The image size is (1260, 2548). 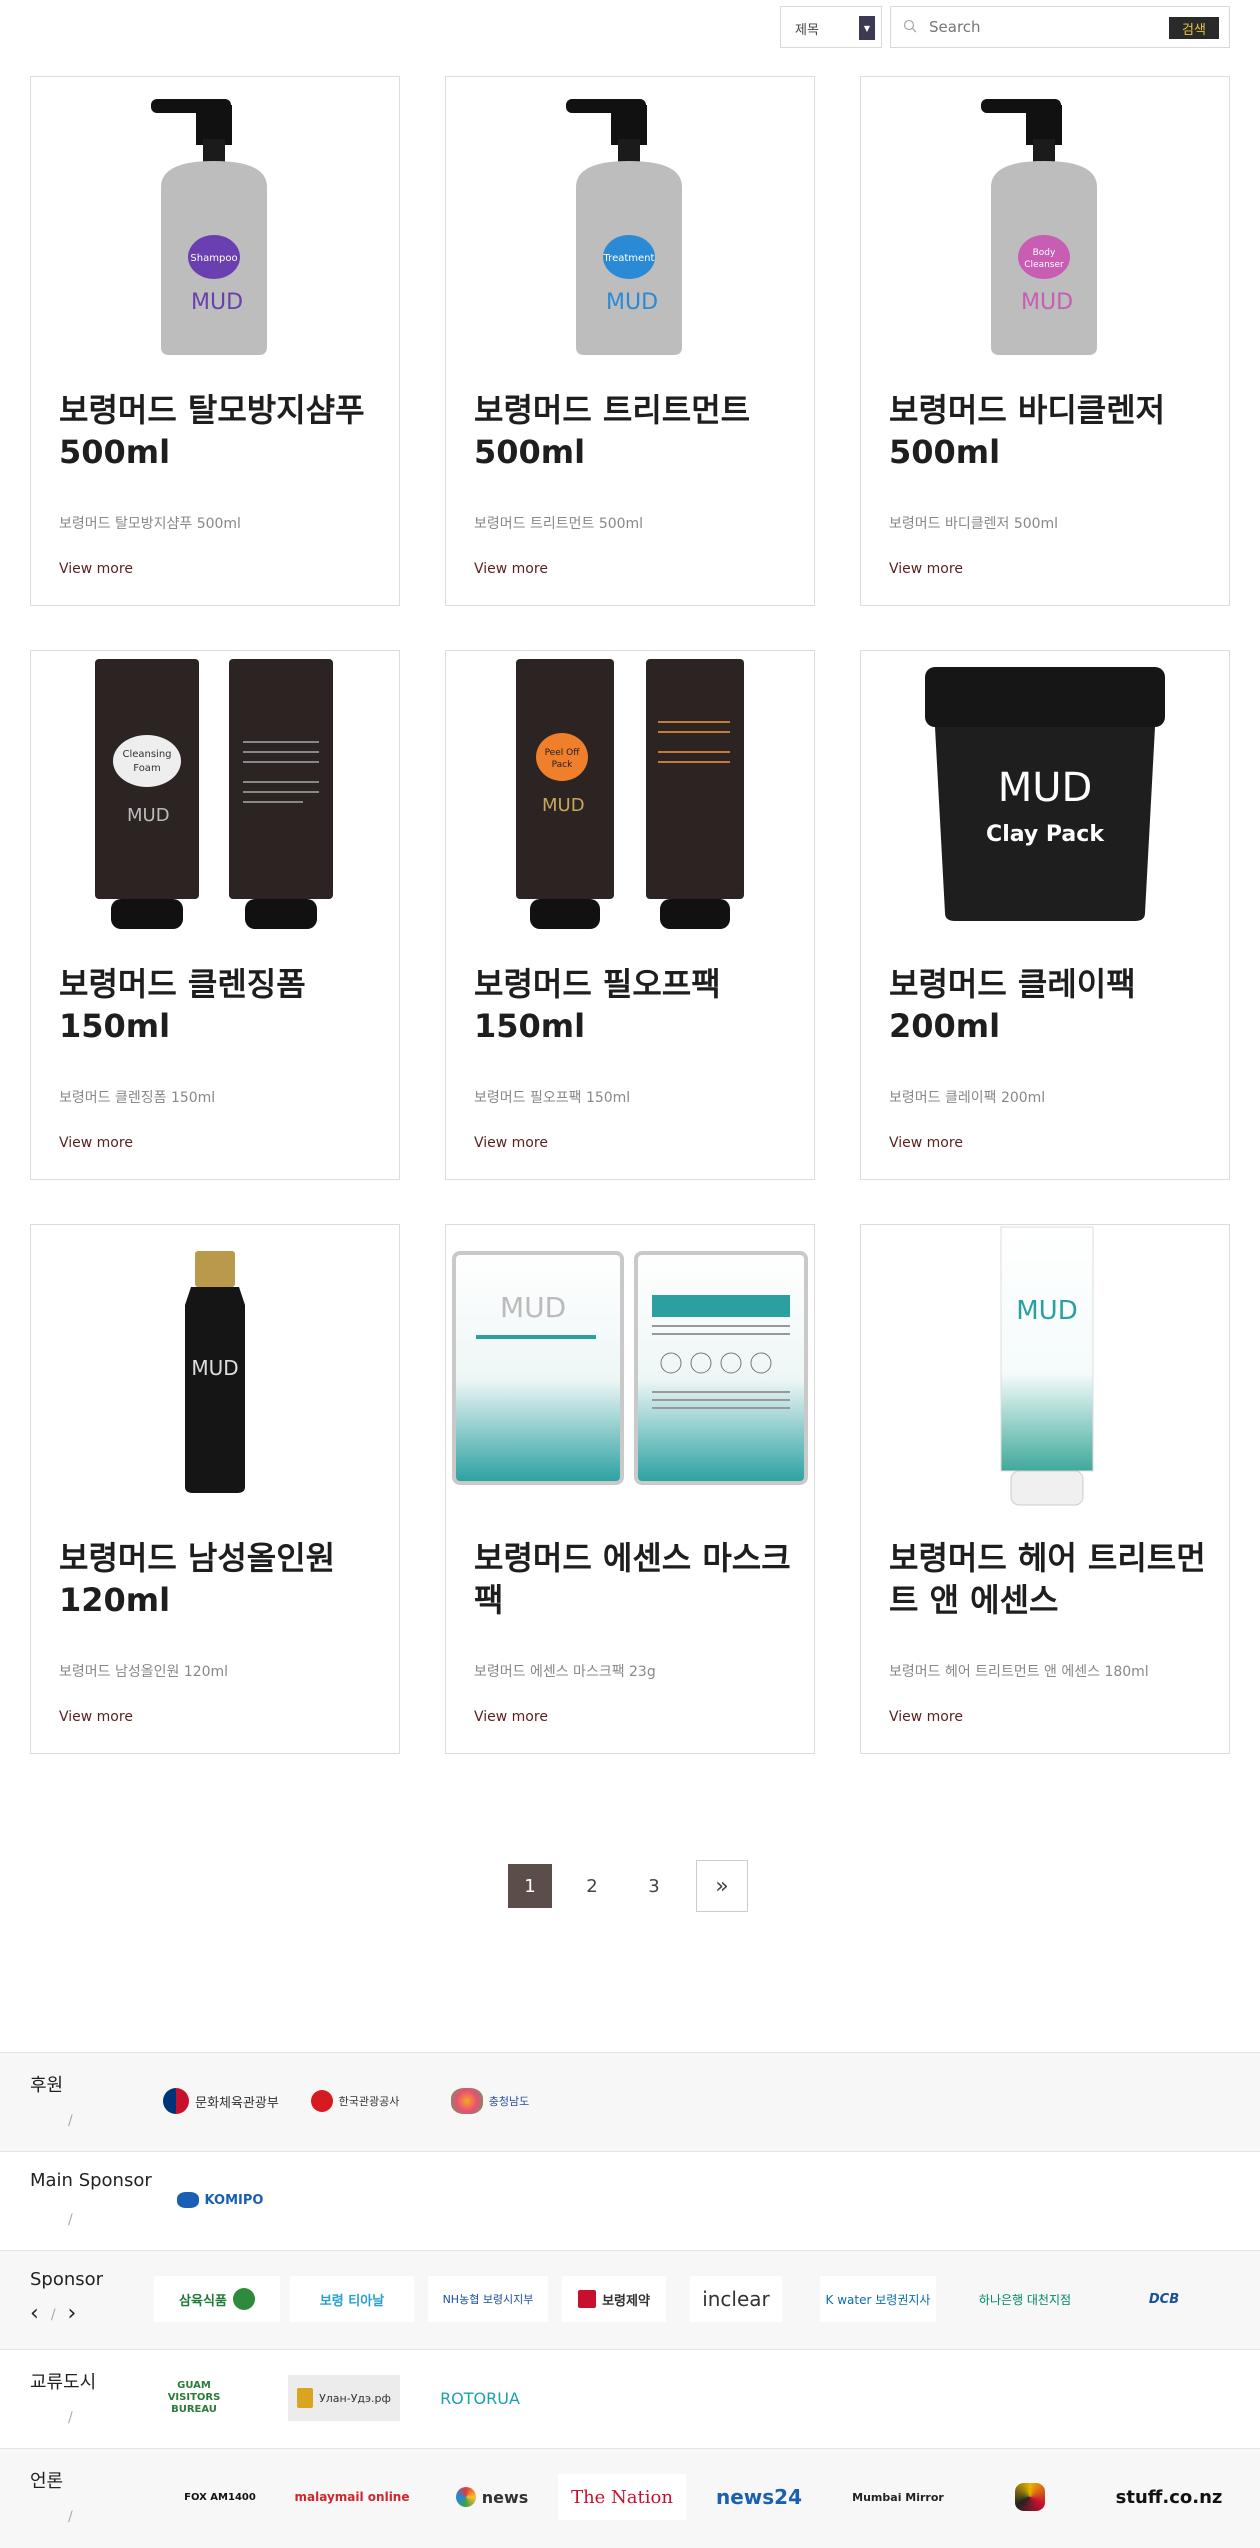 I want to click on product-desc: 보령머드 클레이팩 200ml, so click(x=967, y=1098).